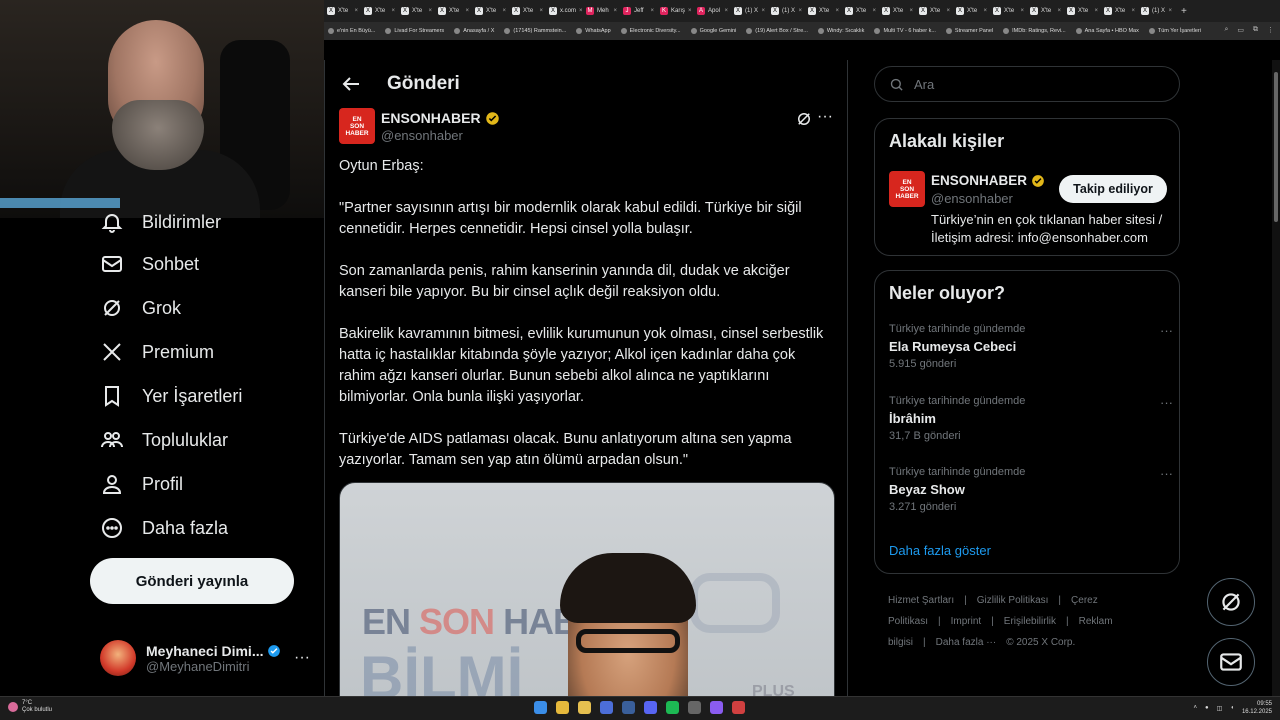 This screenshot has height=720, width=1280. Describe the element at coordinates (1276, 147) in the screenshot. I see `scroll-thumb` at that location.